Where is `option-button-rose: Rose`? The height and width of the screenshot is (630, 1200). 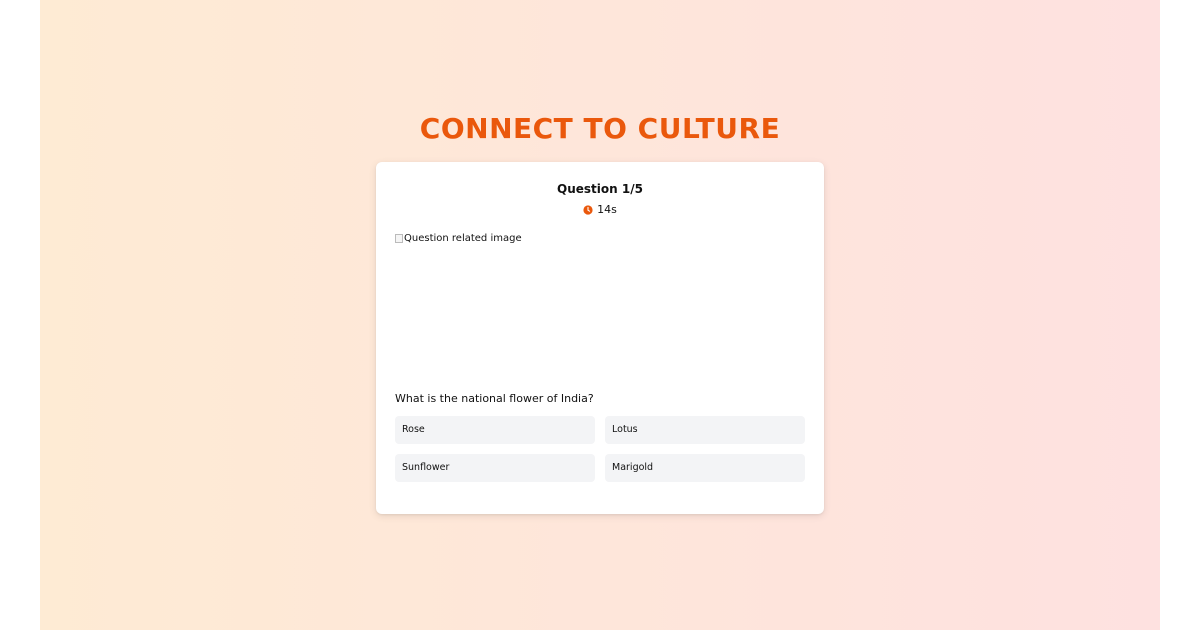 option-button-rose: Rose is located at coordinates (495, 430).